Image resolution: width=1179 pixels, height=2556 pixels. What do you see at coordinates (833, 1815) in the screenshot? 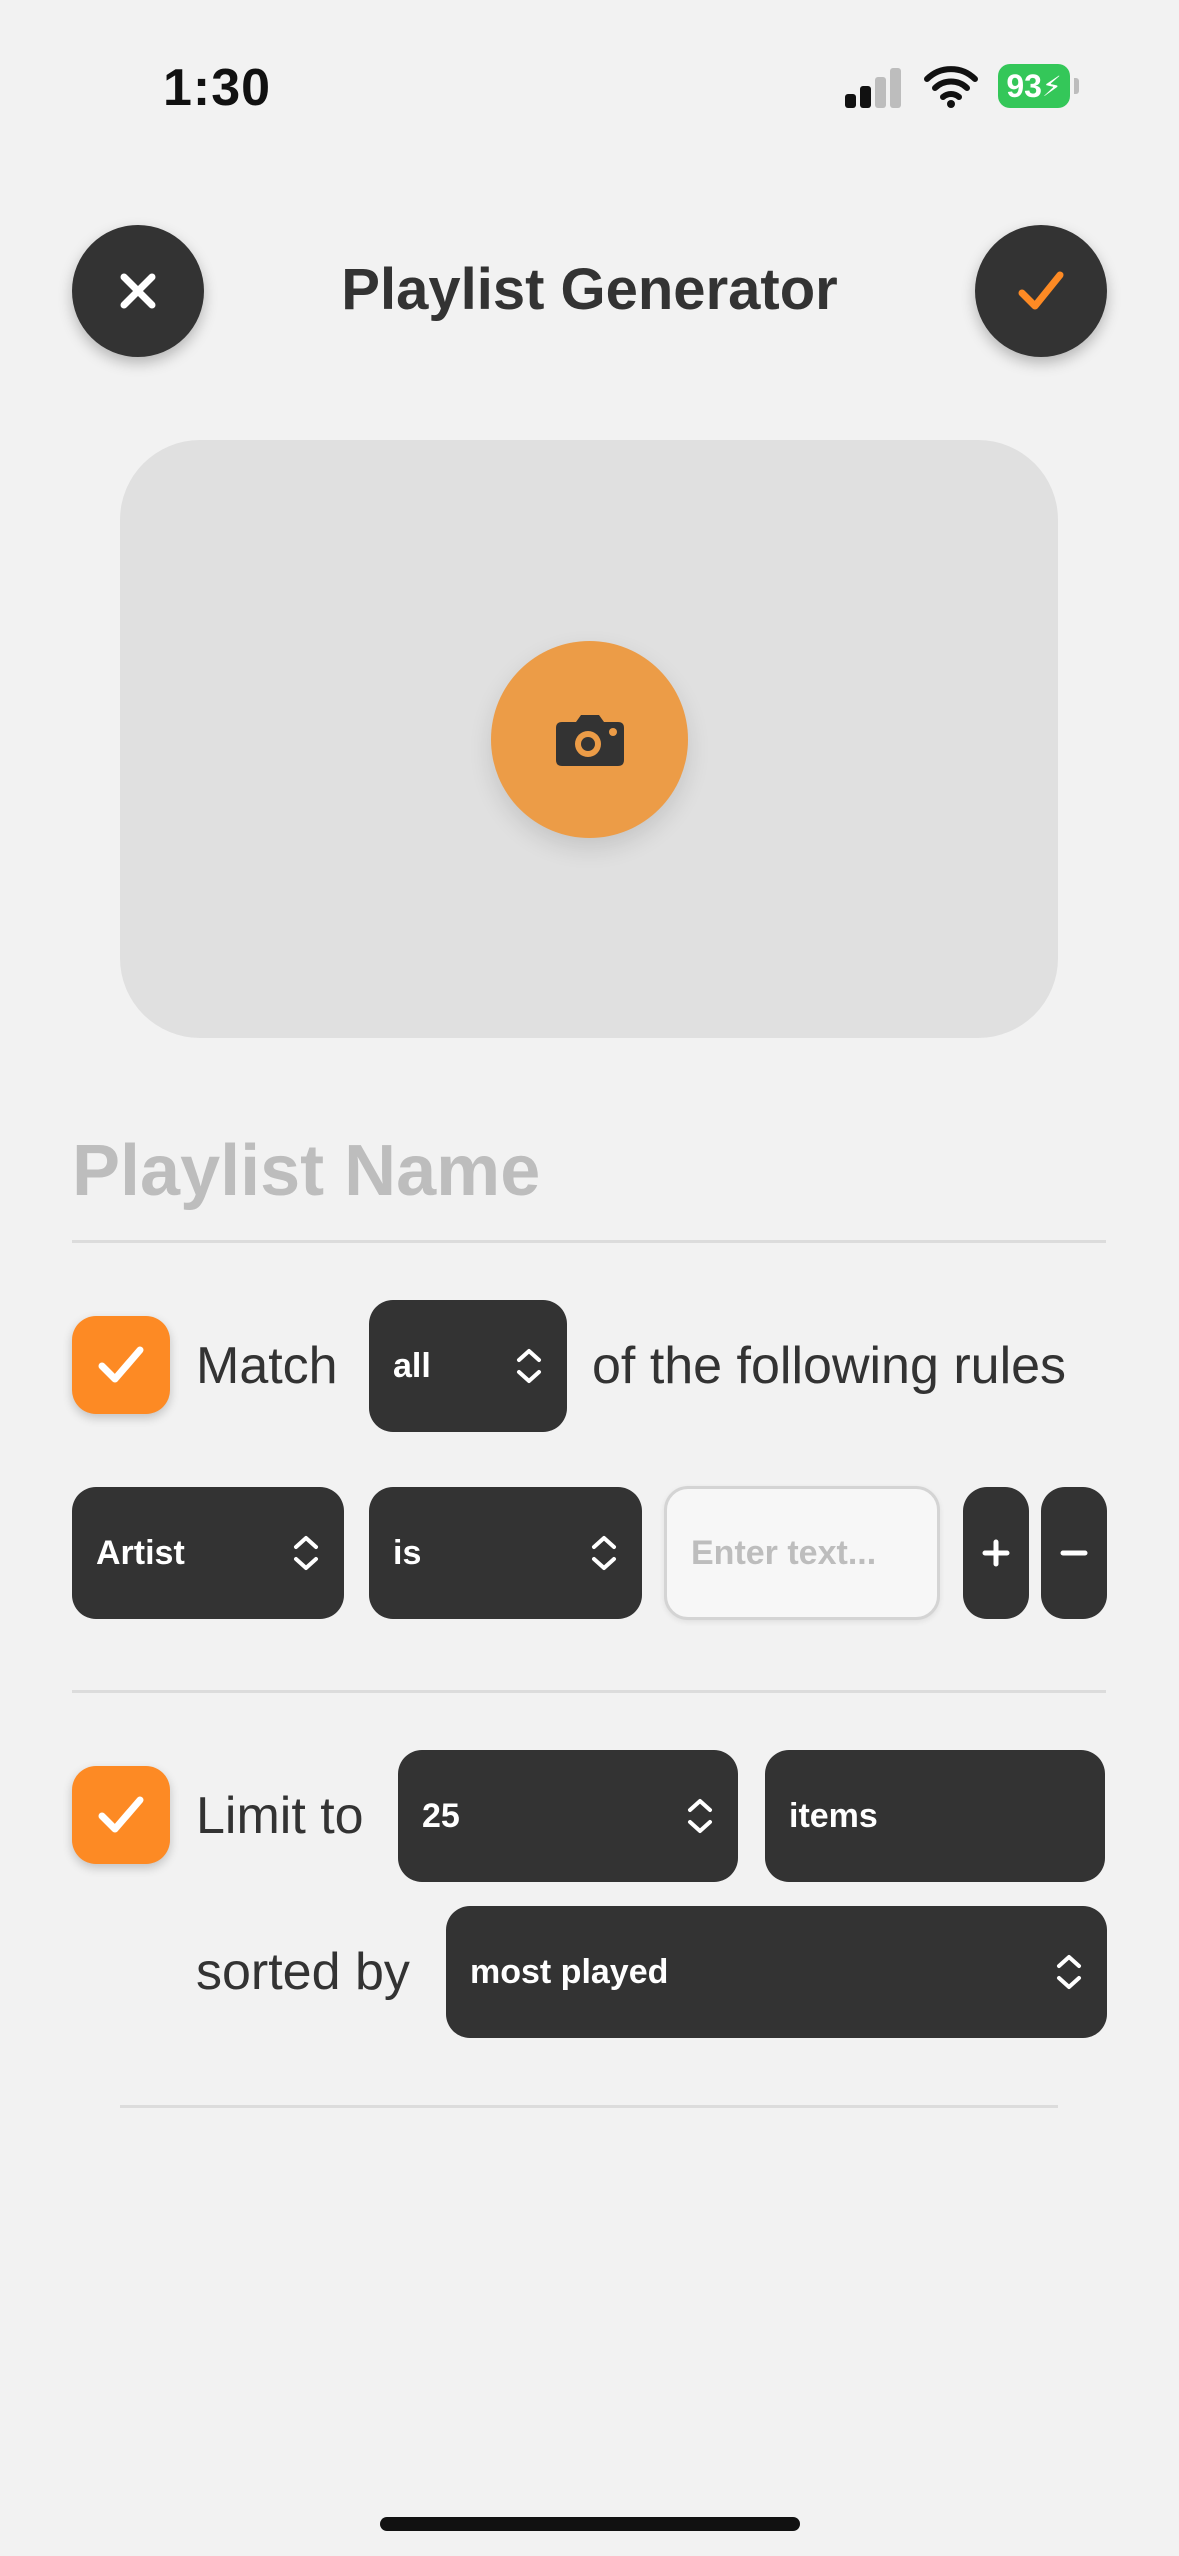
I see `limit-unit-value: items` at bounding box center [833, 1815].